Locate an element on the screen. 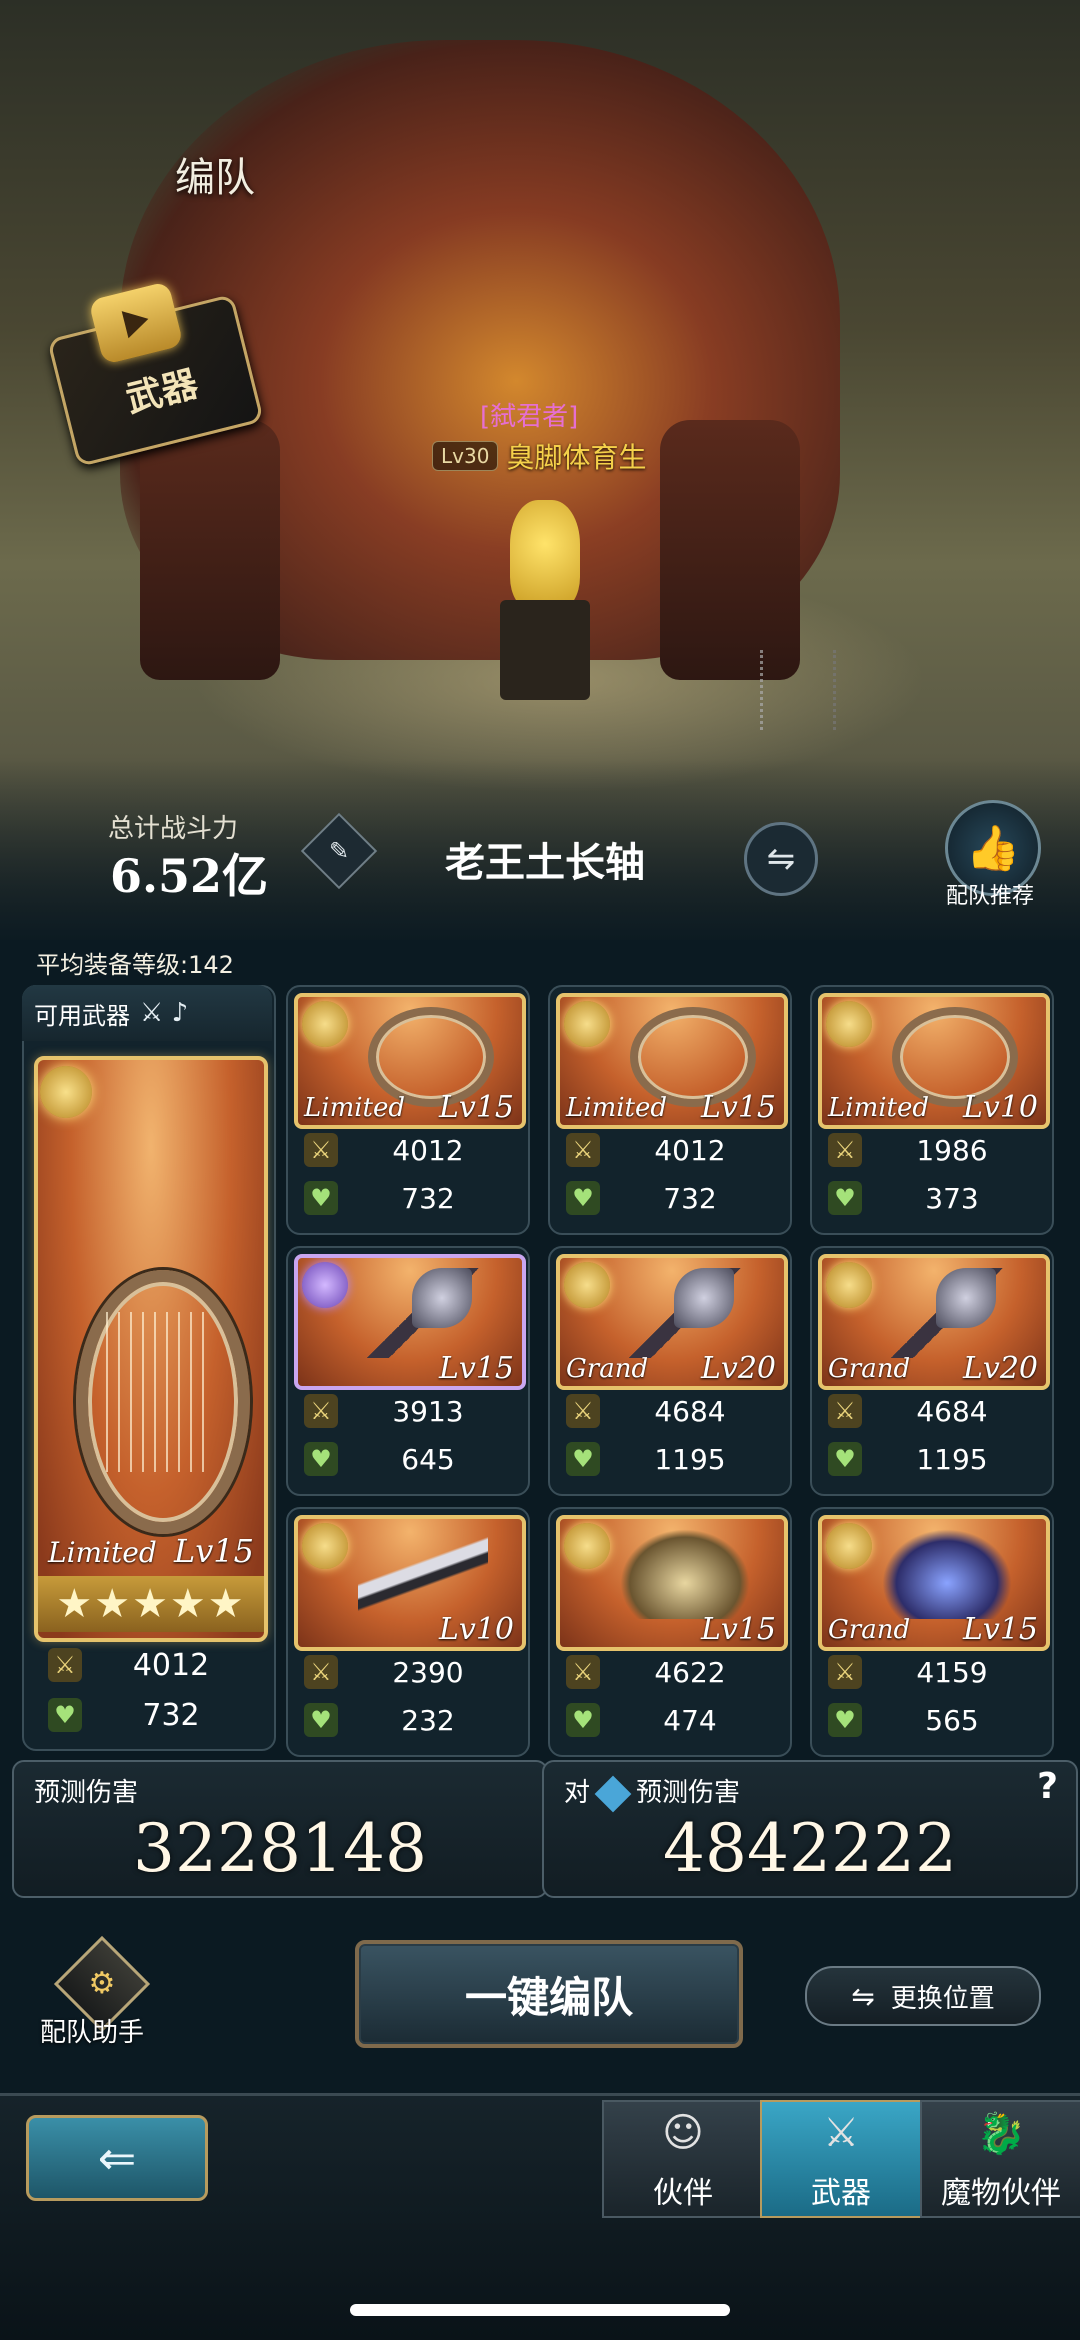 The image size is (1080, 2340). weapon-slot: Lv10 ⚔ 2390 ♥ 232 is located at coordinates (408, 1632).